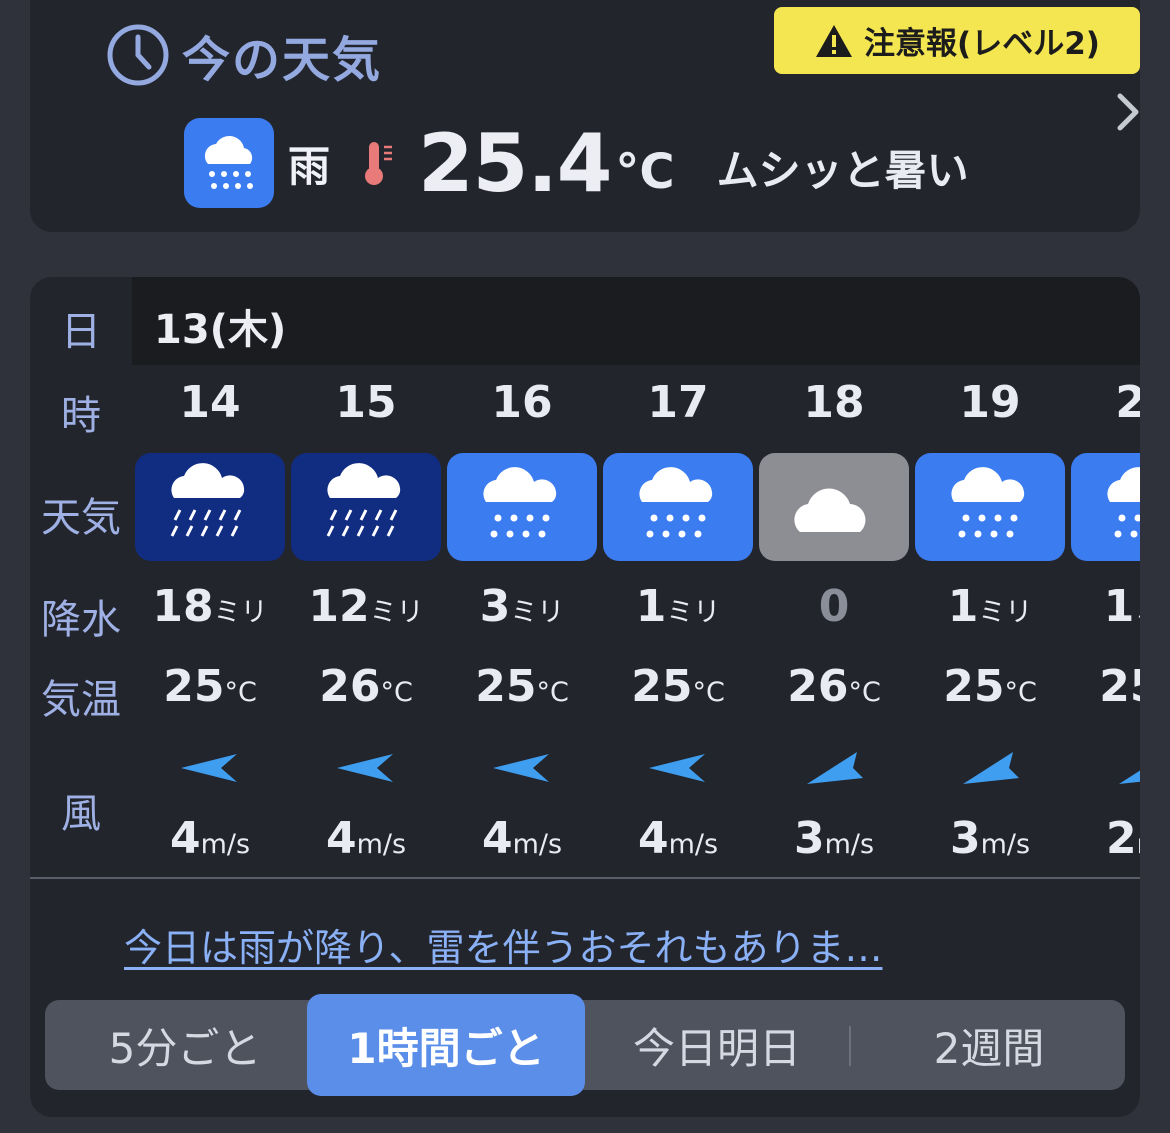  I want to click on warning-icon, so click(834, 40).